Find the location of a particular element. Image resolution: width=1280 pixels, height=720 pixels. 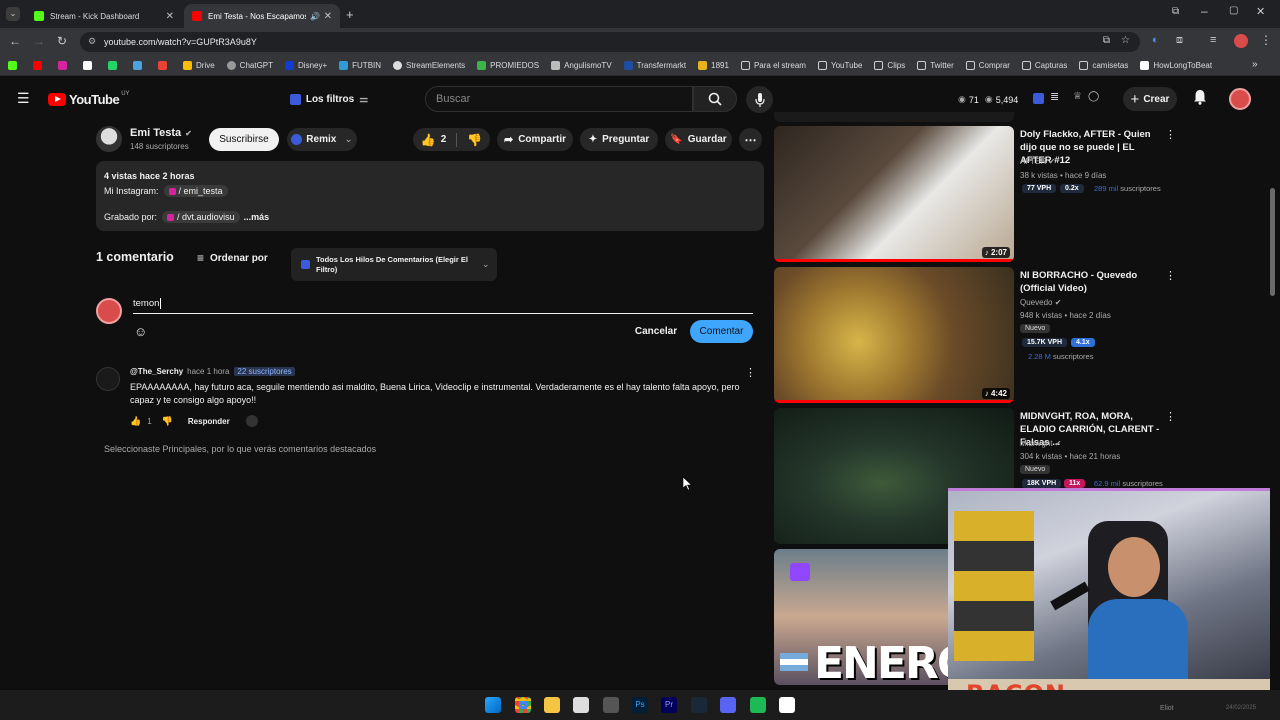

discord-icon is located at coordinates (728, 705).